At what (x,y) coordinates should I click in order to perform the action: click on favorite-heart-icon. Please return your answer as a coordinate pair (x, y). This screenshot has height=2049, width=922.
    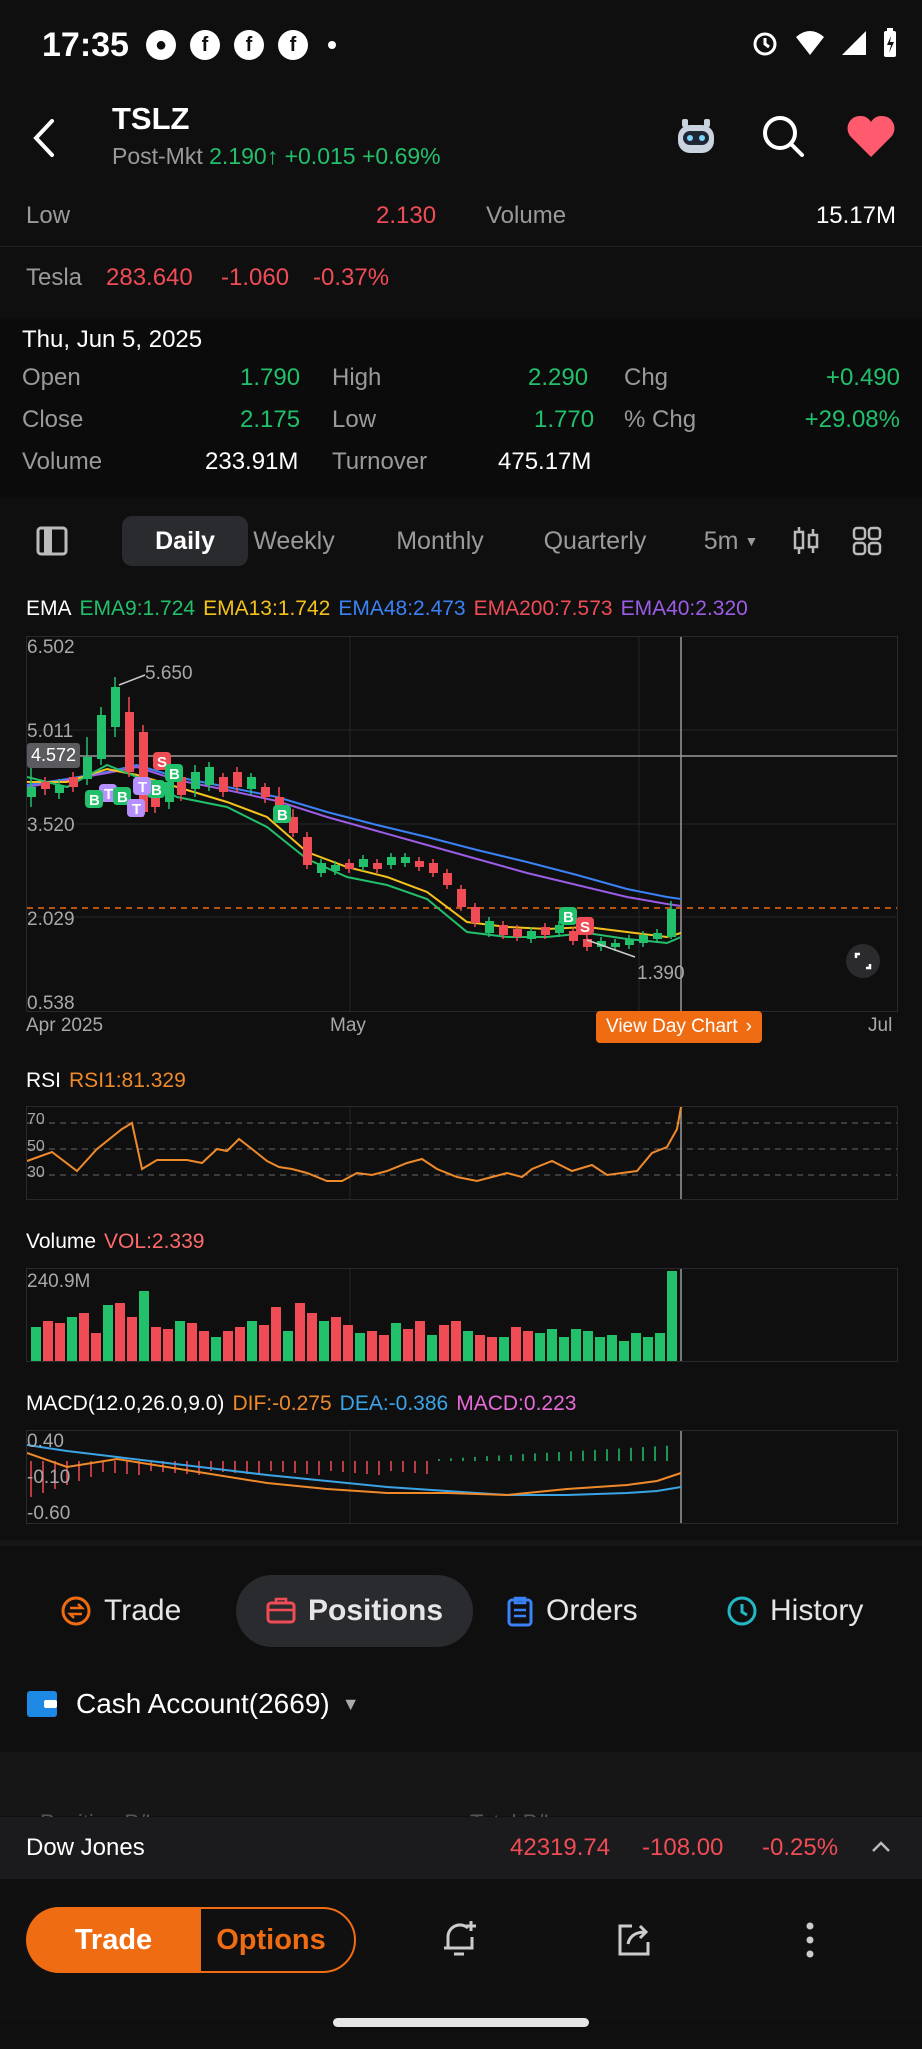
    Looking at the image, I should click on (871, 136).